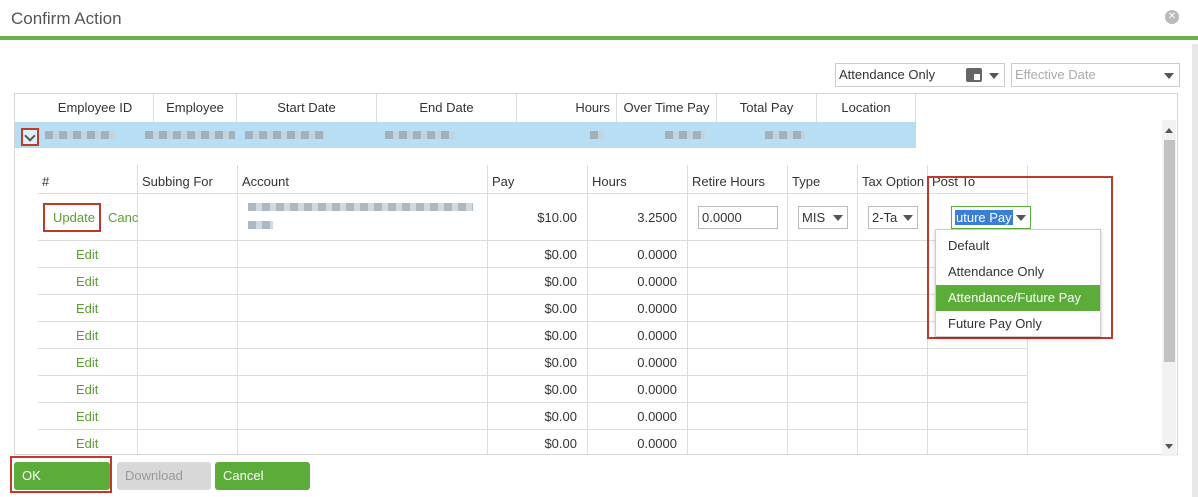 This screenshot has width=1198, height=497. What do you see at coordinates (738, 217) in the screenshot?
I see `retire-hours-input: 0.0000` at bounding box center [738, 217].